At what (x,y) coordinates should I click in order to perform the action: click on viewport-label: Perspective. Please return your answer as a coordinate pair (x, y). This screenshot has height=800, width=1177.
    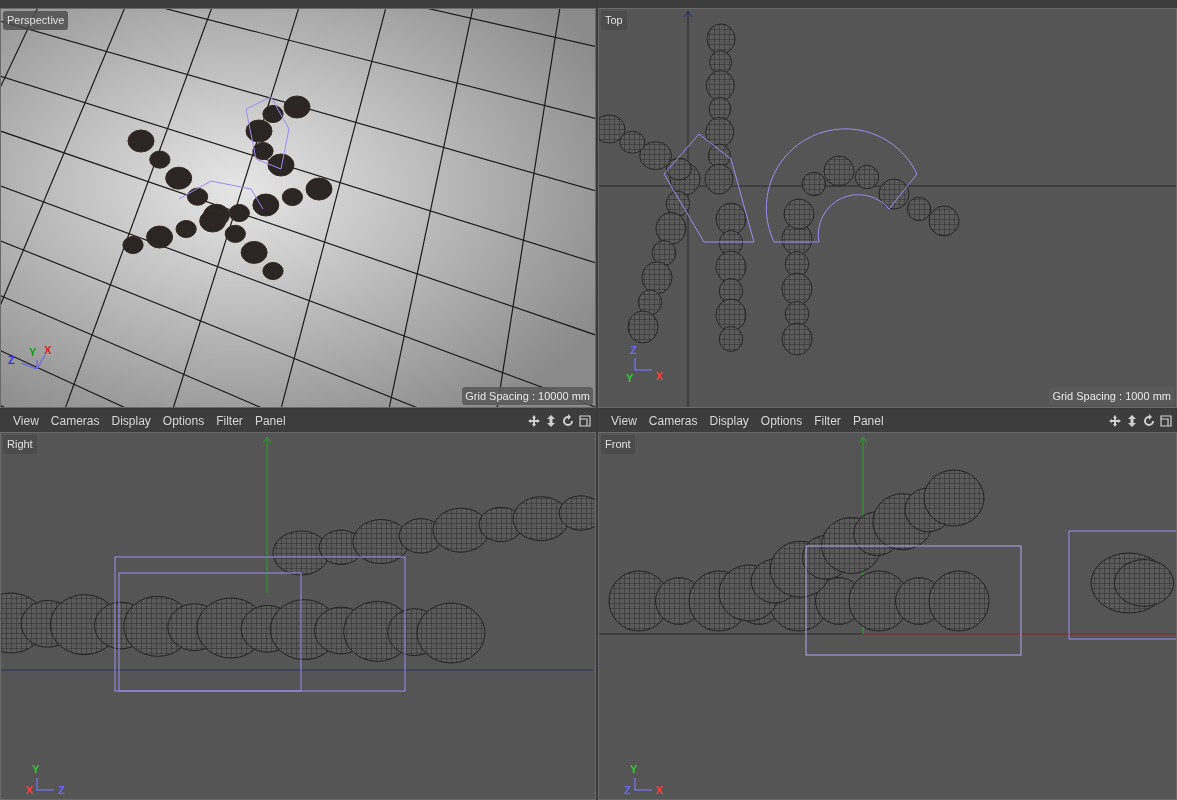
    Looking at the image, I should click on (36, 20).